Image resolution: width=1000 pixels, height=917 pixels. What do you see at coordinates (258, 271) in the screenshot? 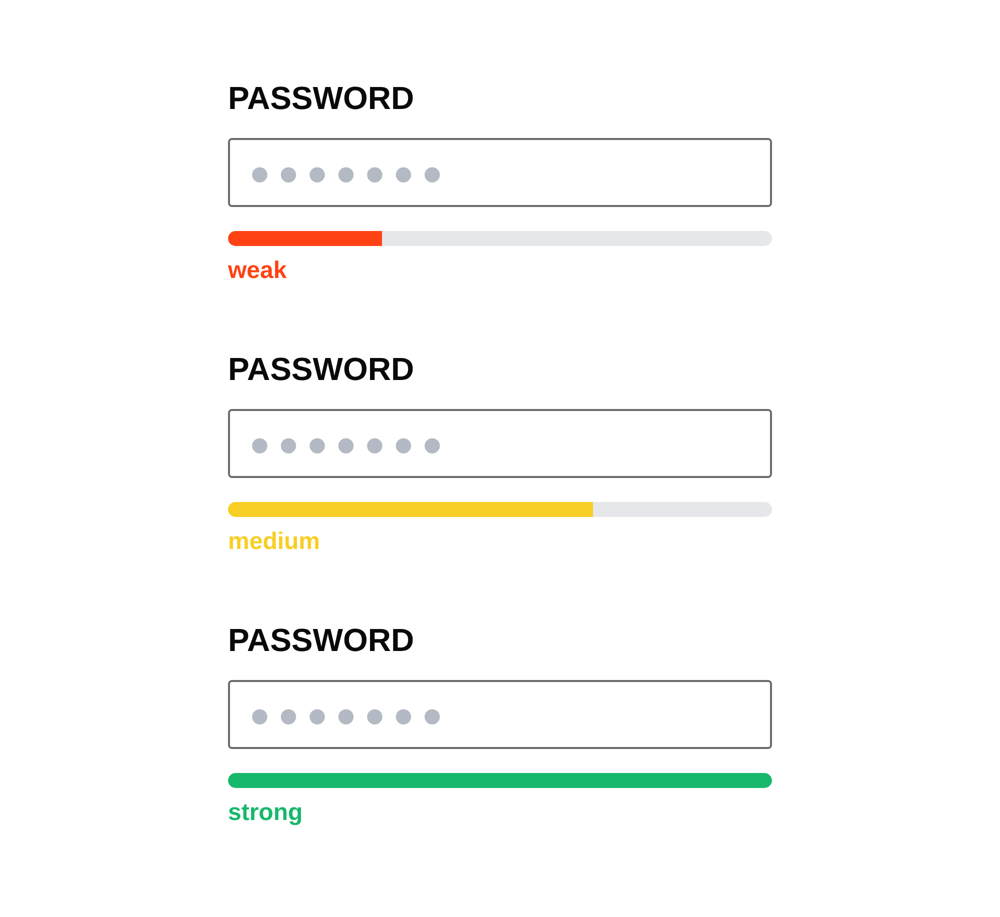
I see `strength-label: weak` at bounding box center [258, 271].